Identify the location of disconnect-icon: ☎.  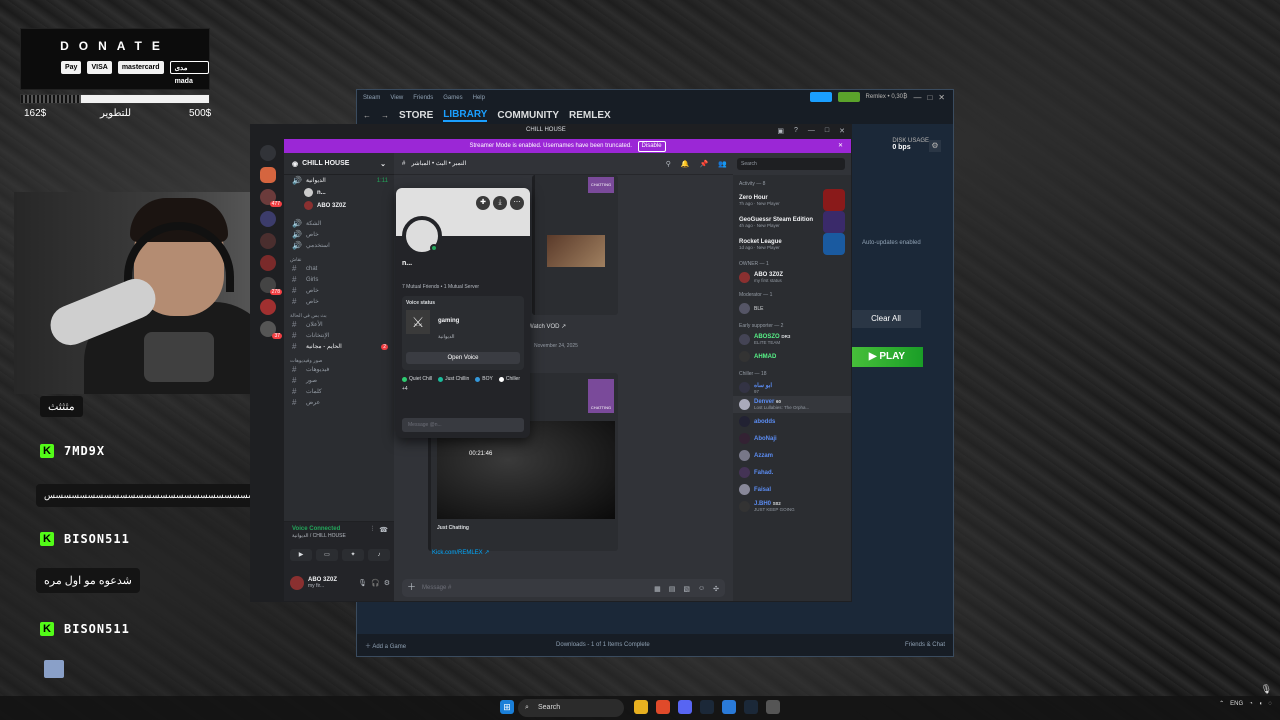
(383, 530).